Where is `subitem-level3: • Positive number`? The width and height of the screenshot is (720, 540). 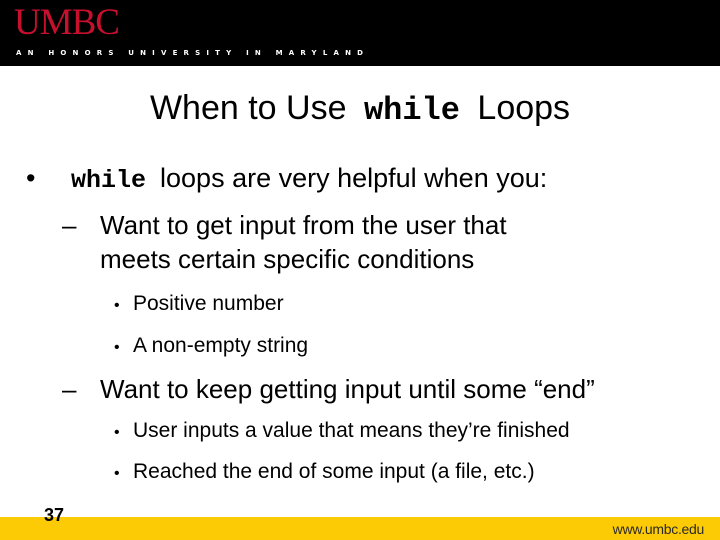
subitem-level3: • Positive number is located at coordinates (199, 305).